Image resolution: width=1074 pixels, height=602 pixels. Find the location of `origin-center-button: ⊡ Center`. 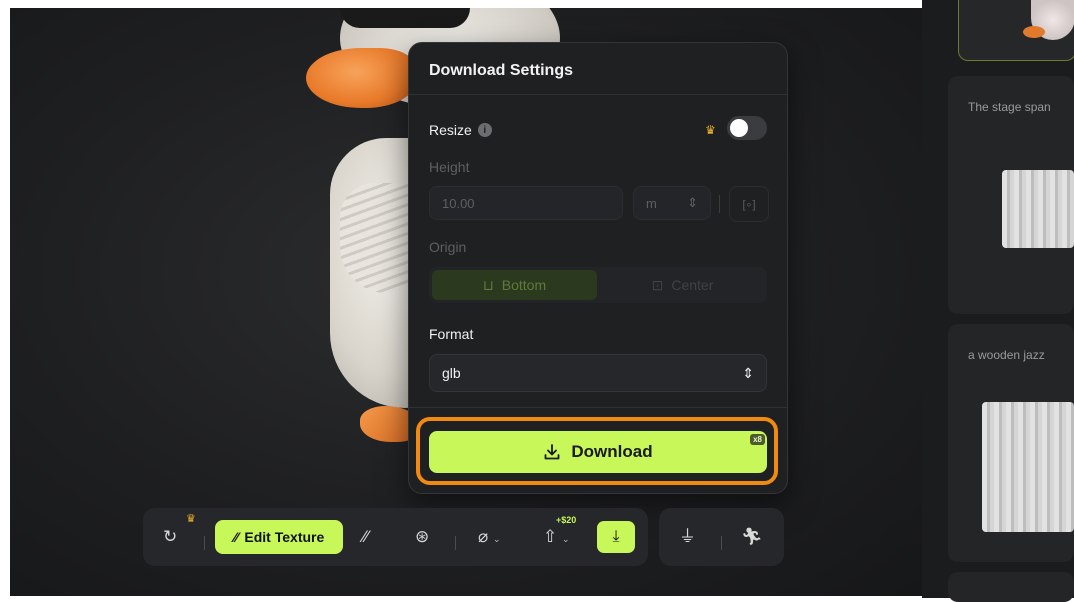

origin-center-button: ⊡ Center is located at coordinates (682, 285).